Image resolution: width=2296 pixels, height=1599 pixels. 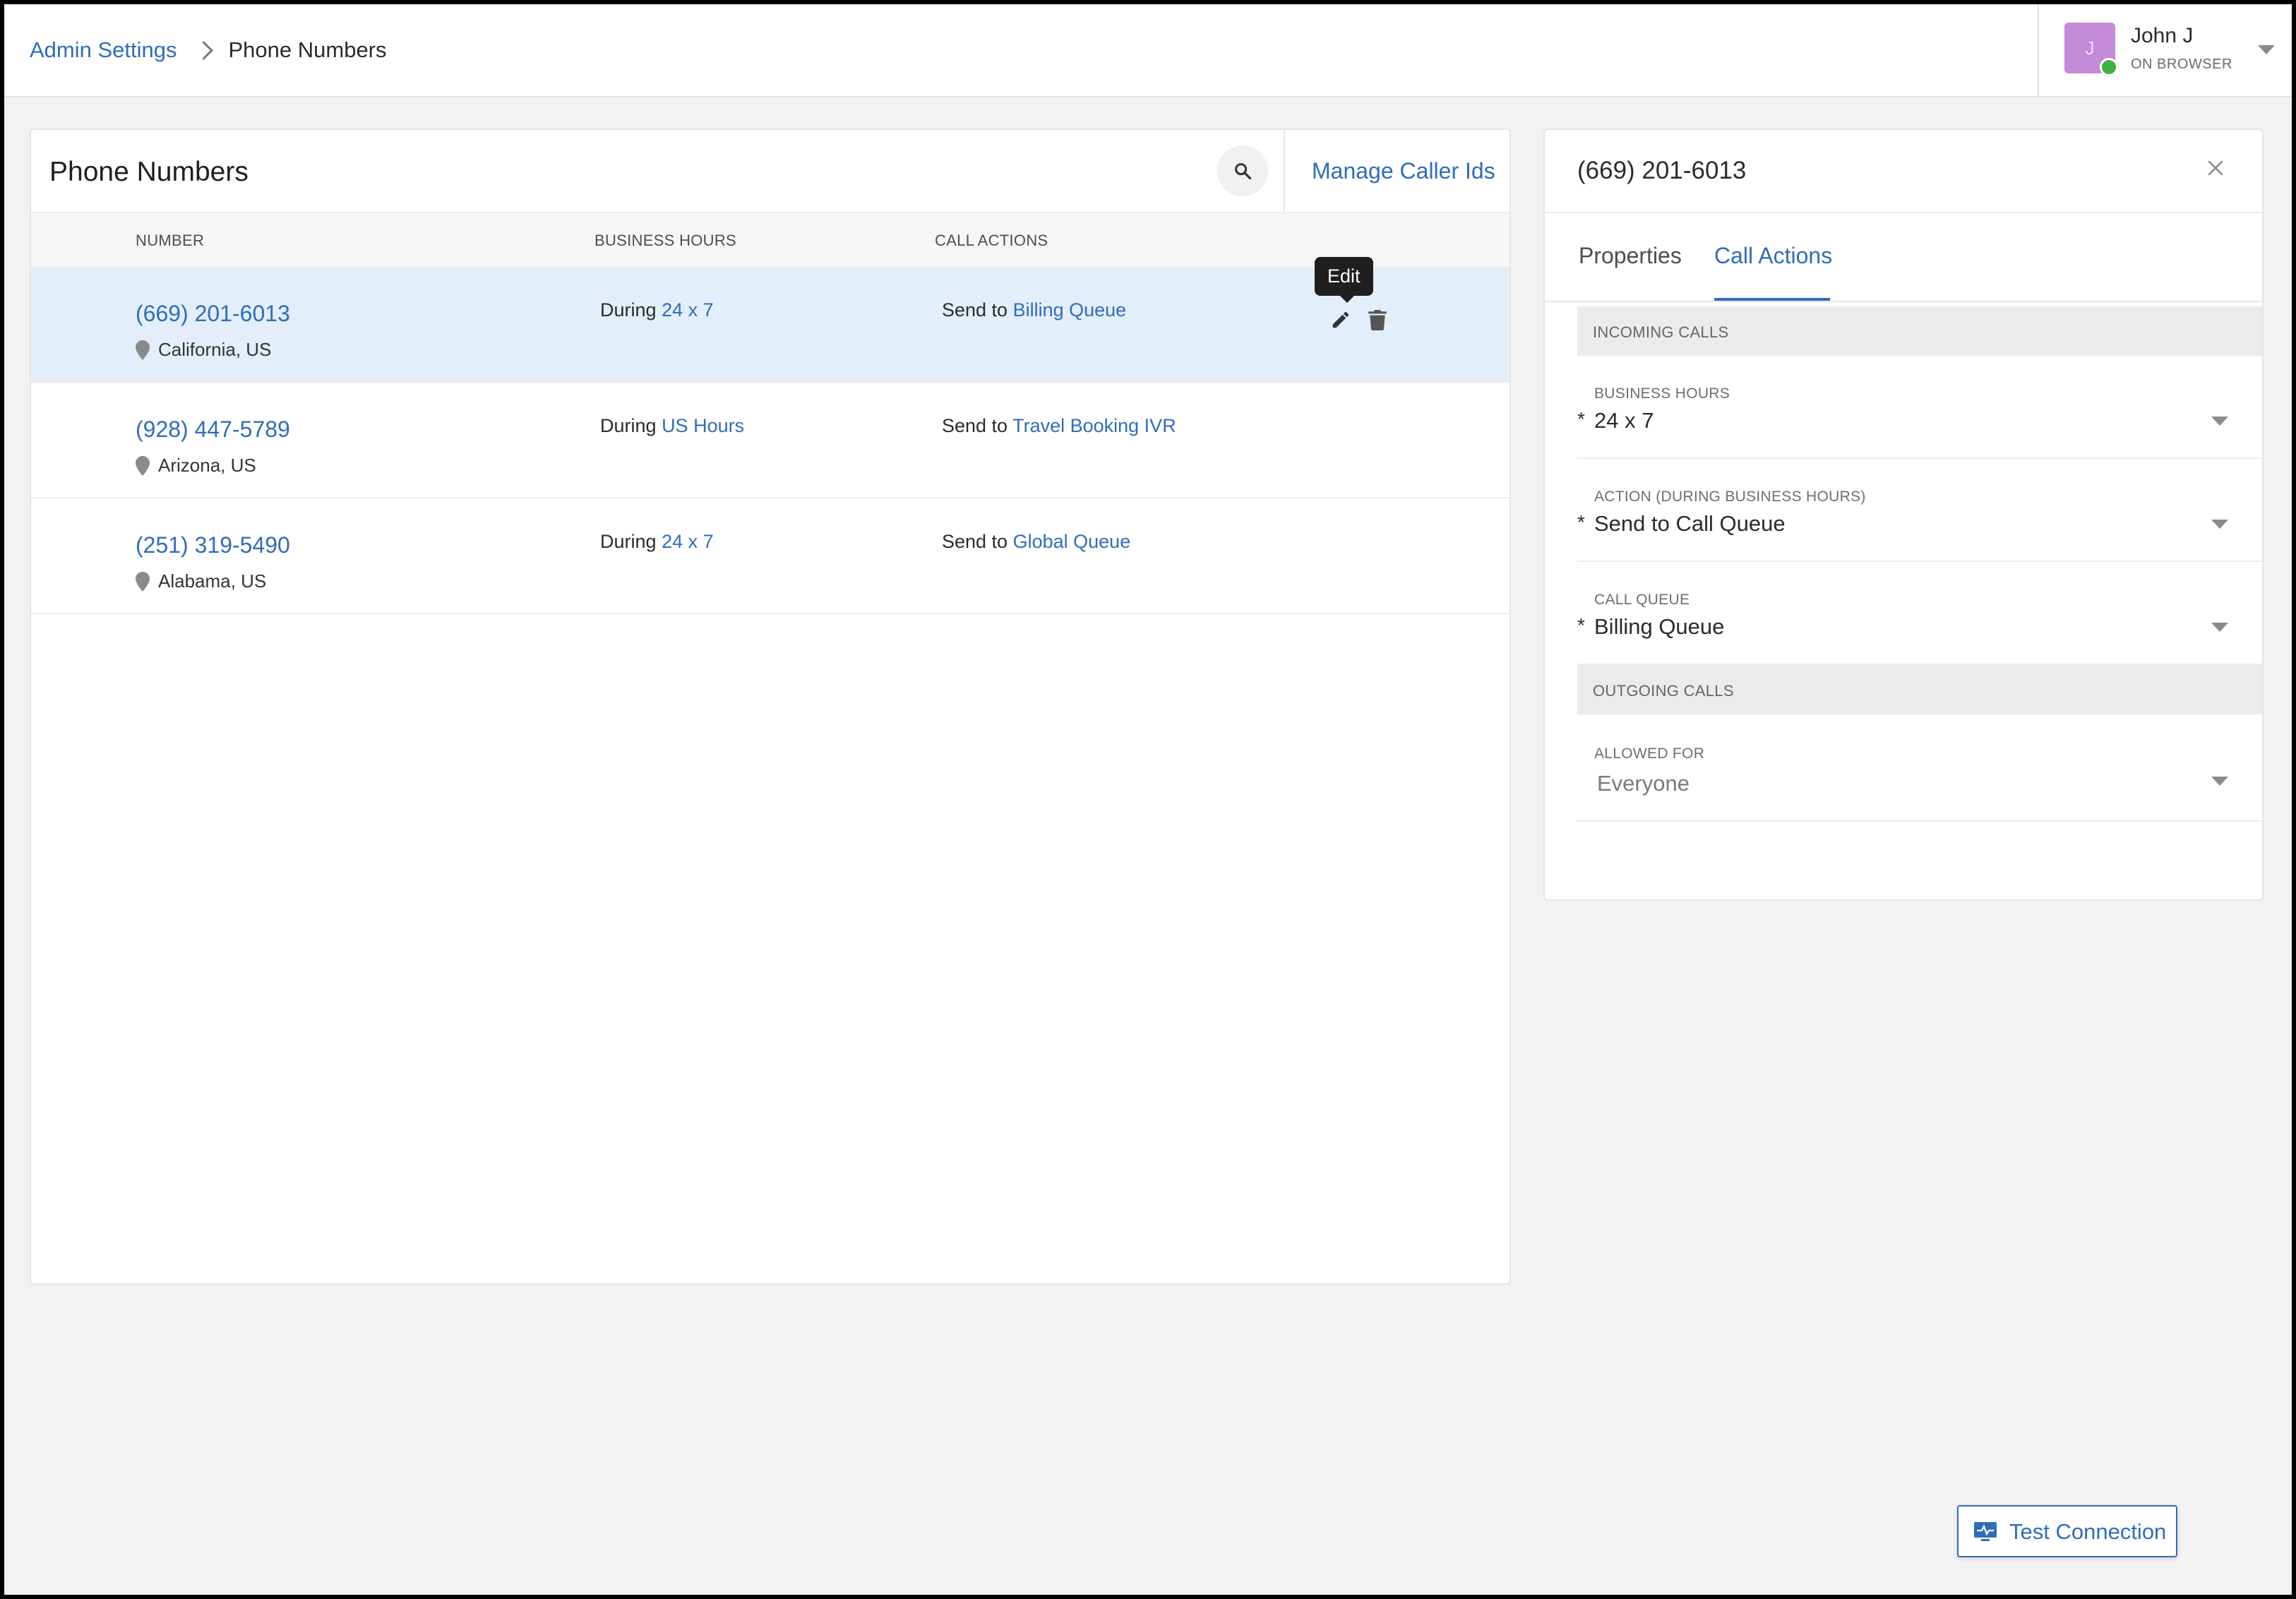 What do you see at coordinates (1690, 523) in the screenshot?
I see `field-value: Send to Call Queue` at bounding box center [1690, 523].